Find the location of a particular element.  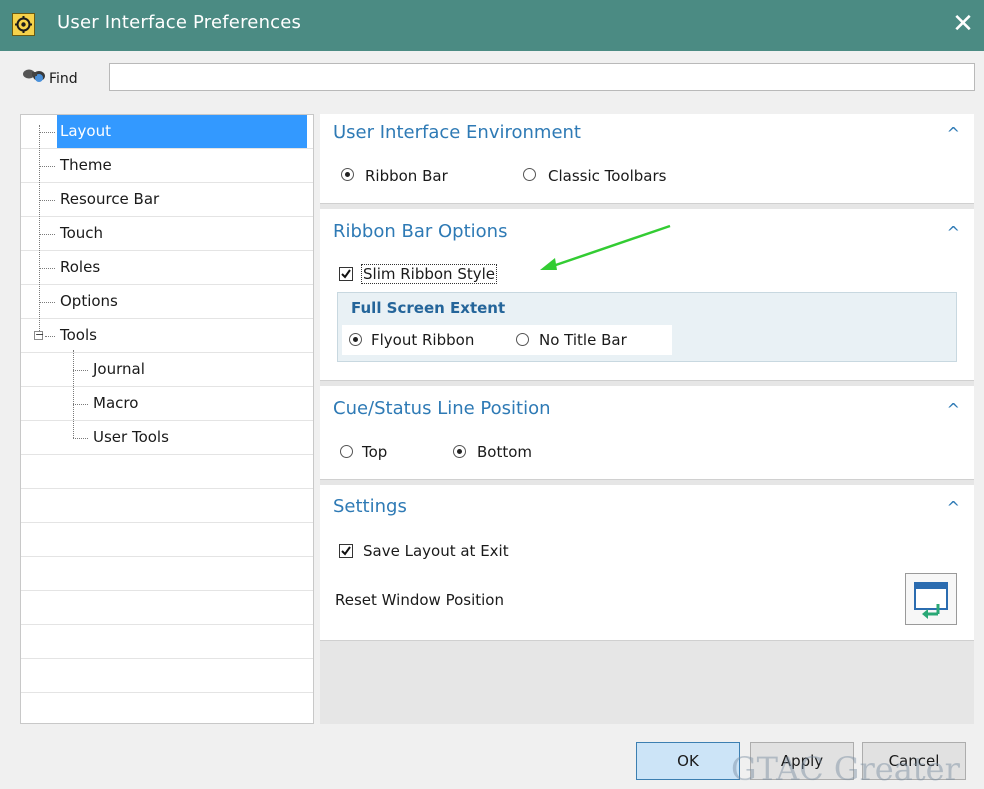

tree-item-touch: Touch is located at coordinates (81, 233).